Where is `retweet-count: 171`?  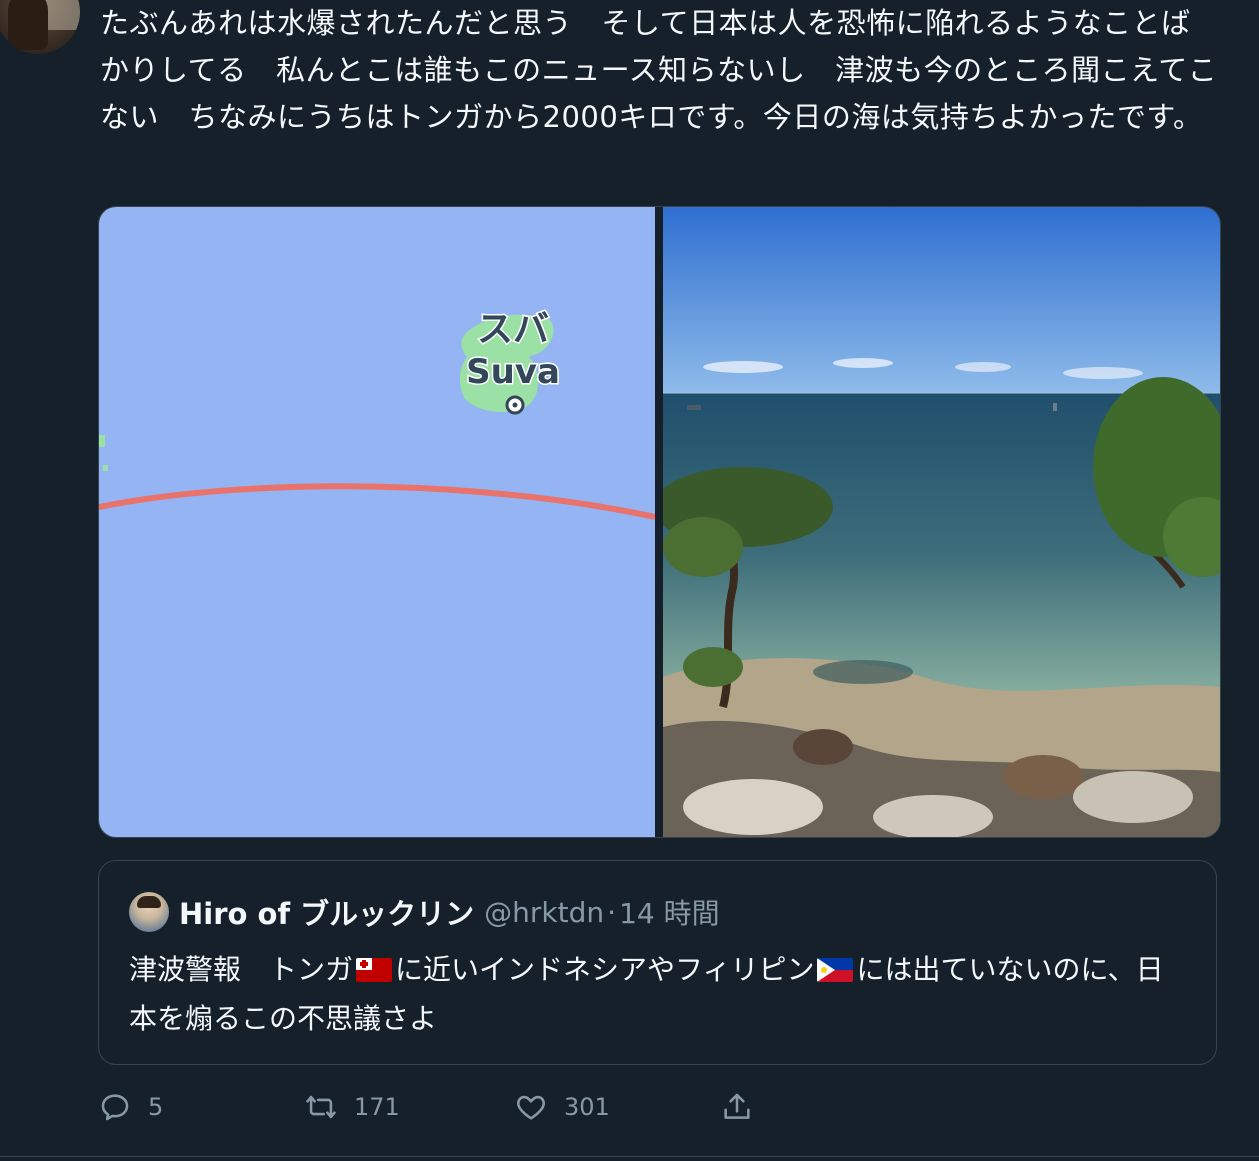
retweet-count: 171 is located at coordinates (377, 1107).